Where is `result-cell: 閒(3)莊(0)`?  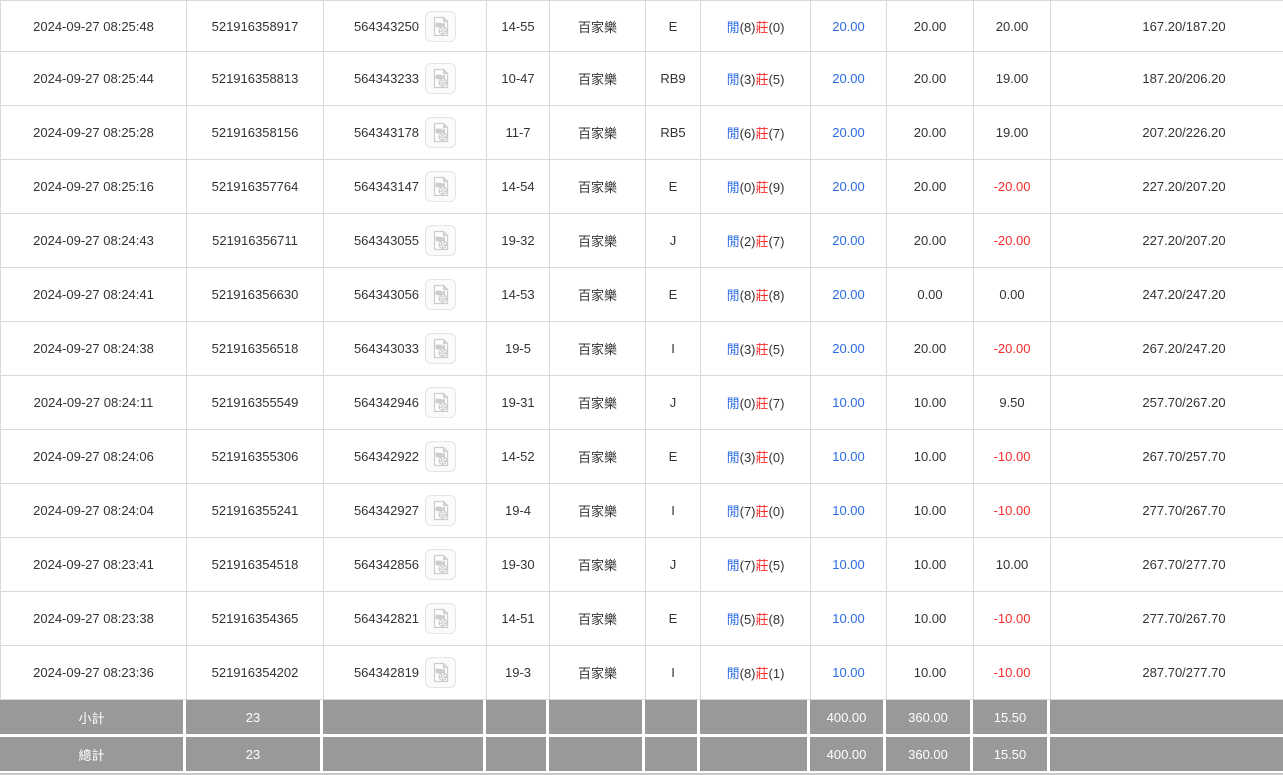 result-cell: 閒(3)莊(0) is located at coordinates (755, 456).